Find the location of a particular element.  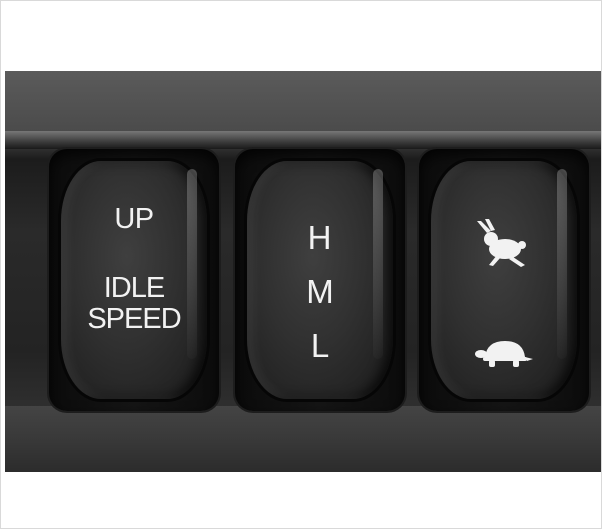

speed-mode-switch-housing is located at coordinates (504, 280).